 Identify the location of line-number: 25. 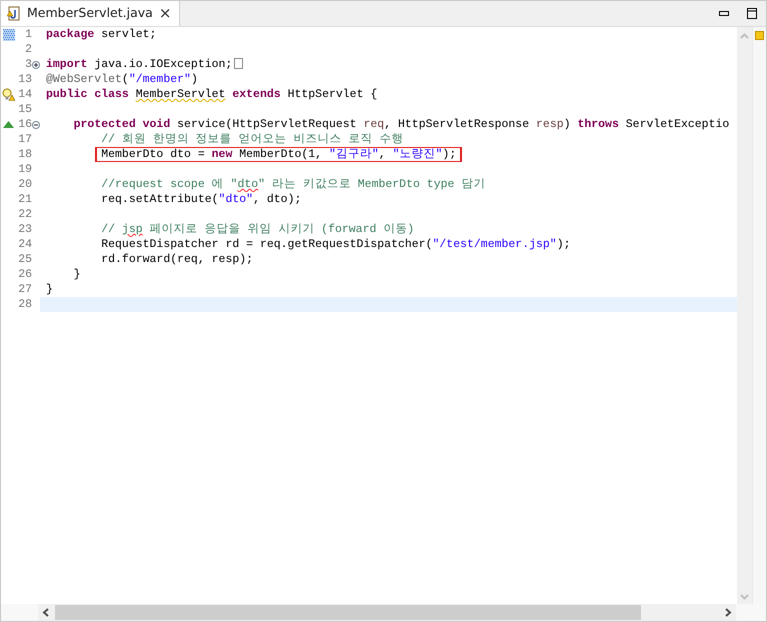
(24, 259).